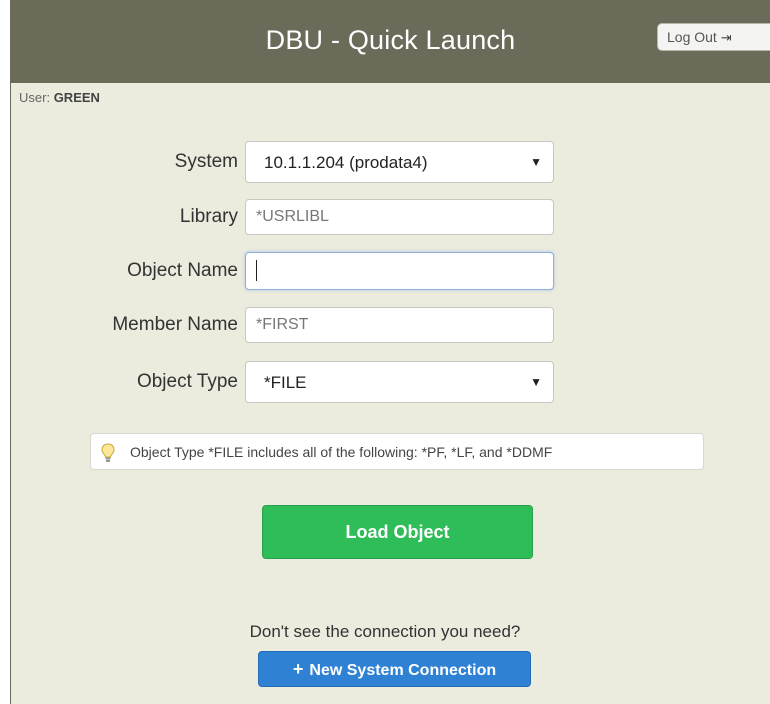 Image resolution: width=770 pixels, height=704 pixels. I want to click on system-label: System, so click(206, 161).